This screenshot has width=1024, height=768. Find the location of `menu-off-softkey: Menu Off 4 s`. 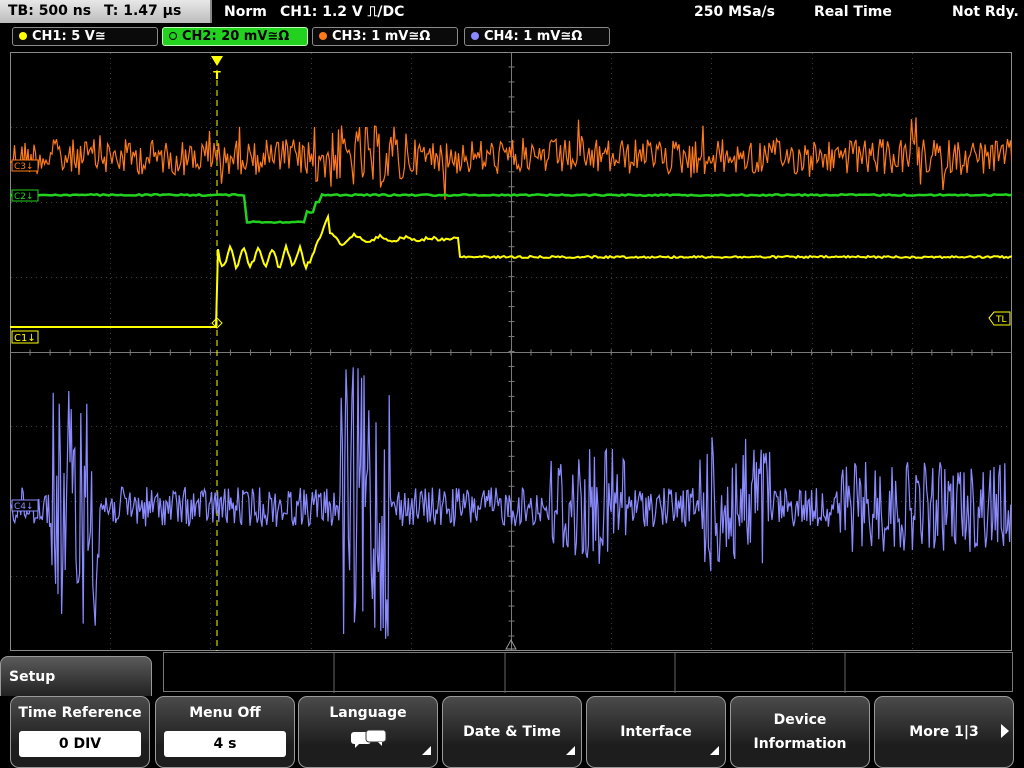

menu-off-softkey: Menu Off 4 s is located at coordinates (225, 732).